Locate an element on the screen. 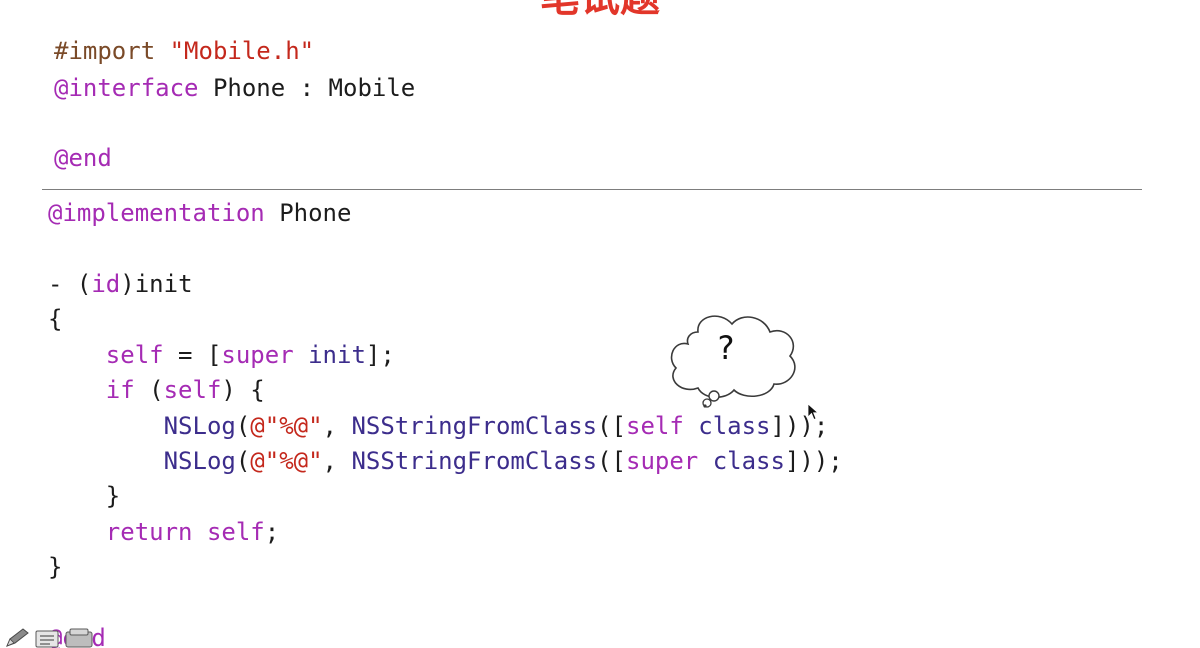 Image resolution: width=1200 pixels, height=648 pixels. code-token: @end is located at coordinates (83, 158).